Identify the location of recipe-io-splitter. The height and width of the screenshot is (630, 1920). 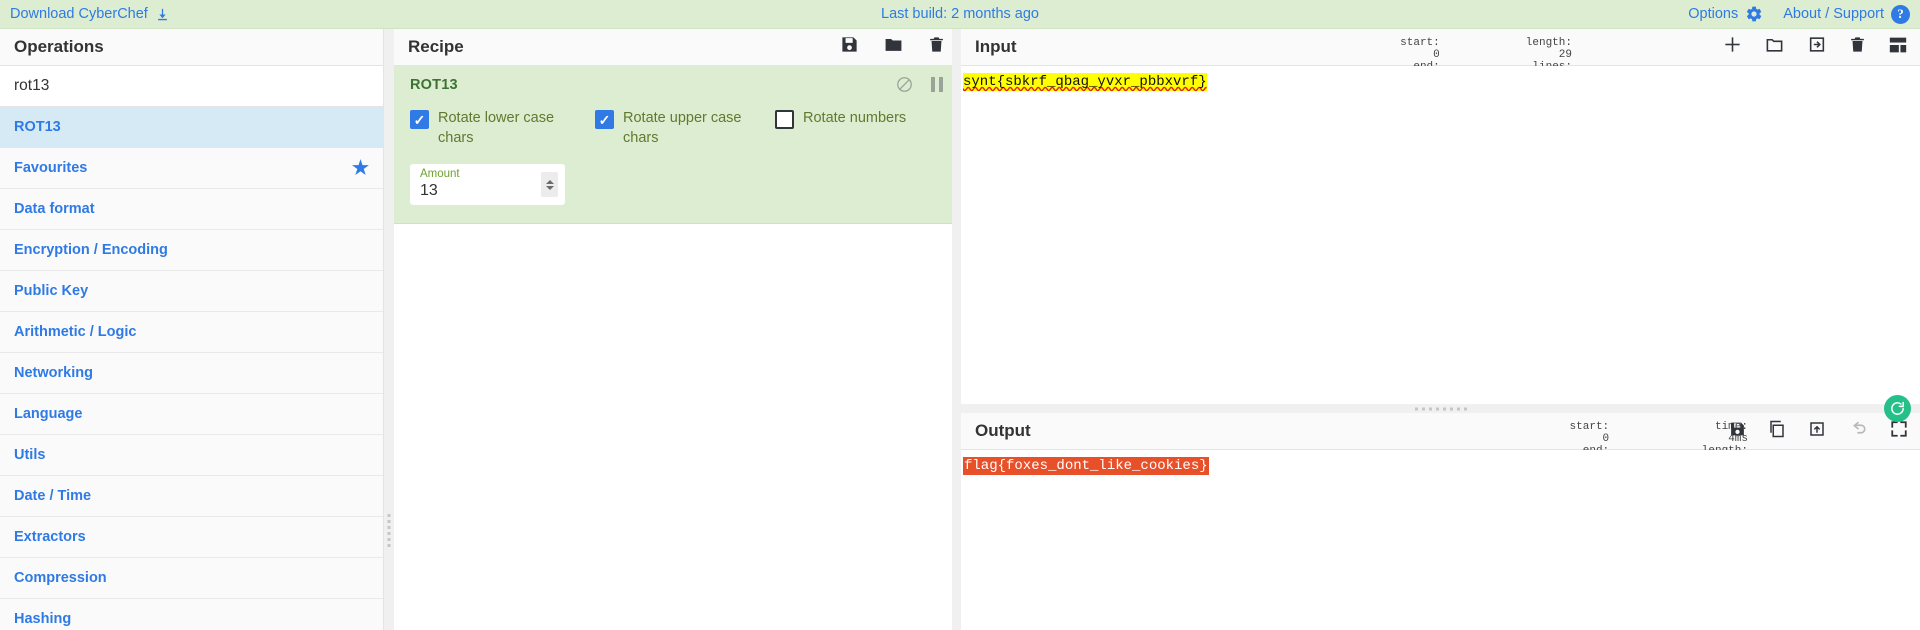
(956, 329).